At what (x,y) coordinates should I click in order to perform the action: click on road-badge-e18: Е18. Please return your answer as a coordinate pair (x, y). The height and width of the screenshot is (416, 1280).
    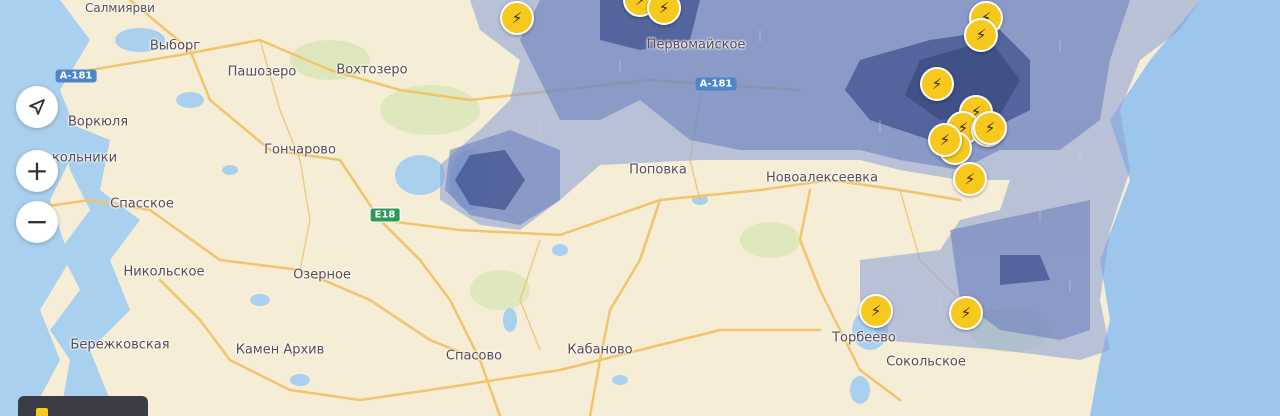
    Looking at the image, I should click on (385, 215).